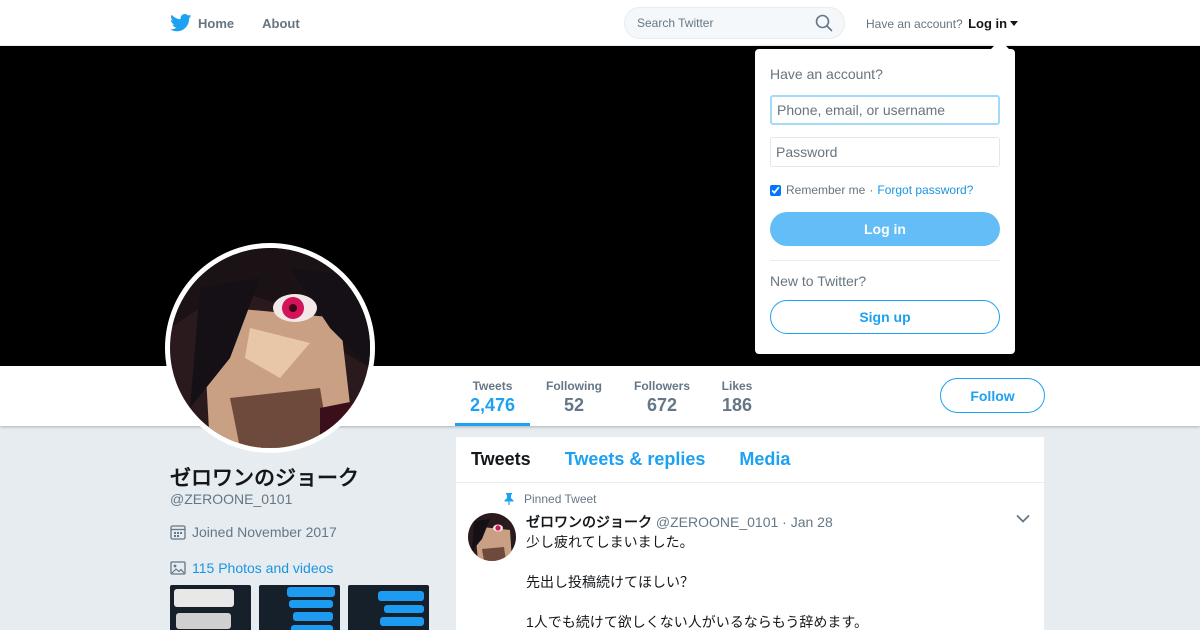 This screenshot has width=1200, height=630. Describe the element at coordinates (914, 24) in the screenshot. I see `have-account-text: Have an account?` at that location.